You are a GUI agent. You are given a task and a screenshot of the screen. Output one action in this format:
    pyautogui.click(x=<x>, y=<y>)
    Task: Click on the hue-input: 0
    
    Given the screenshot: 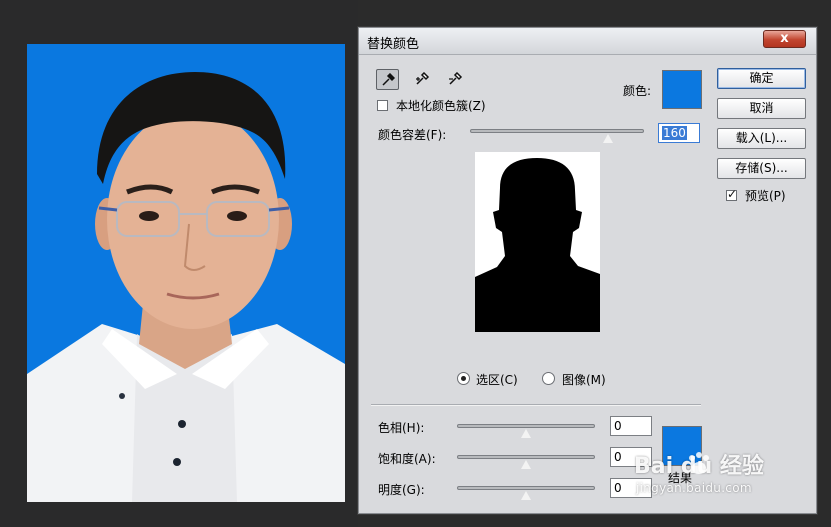 What is the action you would take?
    pyautogui.click(x=631, y=426)
    